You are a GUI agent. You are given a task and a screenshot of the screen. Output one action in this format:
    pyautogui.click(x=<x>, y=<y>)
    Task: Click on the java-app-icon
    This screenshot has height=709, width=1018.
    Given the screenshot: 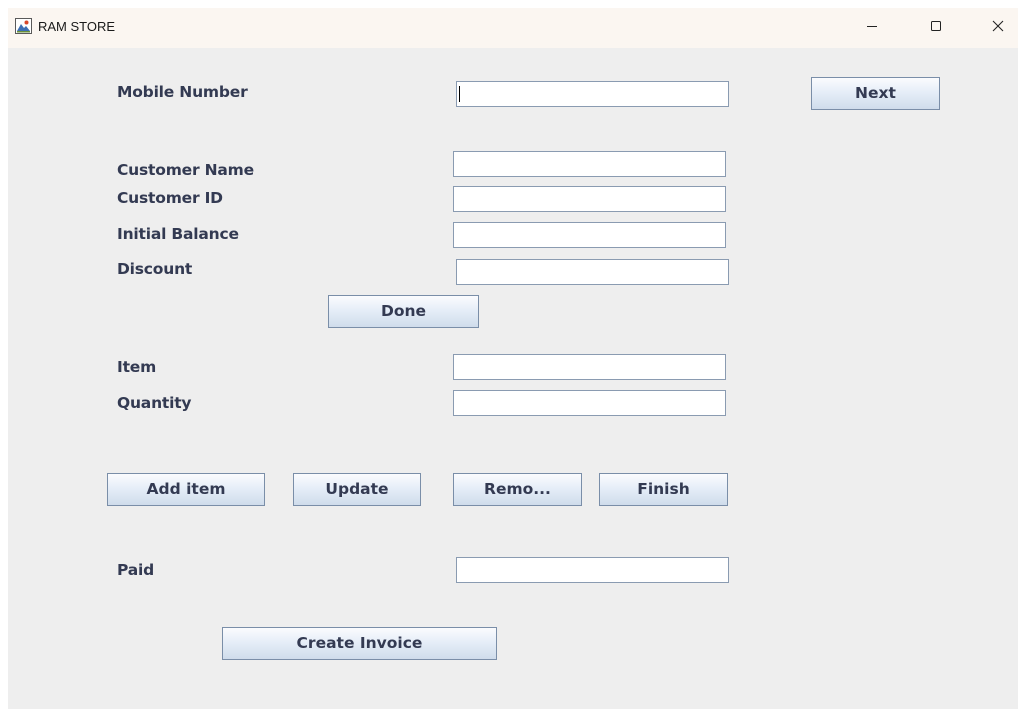 What is the action you would take?
    pyautogui.click(x=23, y=26)
    